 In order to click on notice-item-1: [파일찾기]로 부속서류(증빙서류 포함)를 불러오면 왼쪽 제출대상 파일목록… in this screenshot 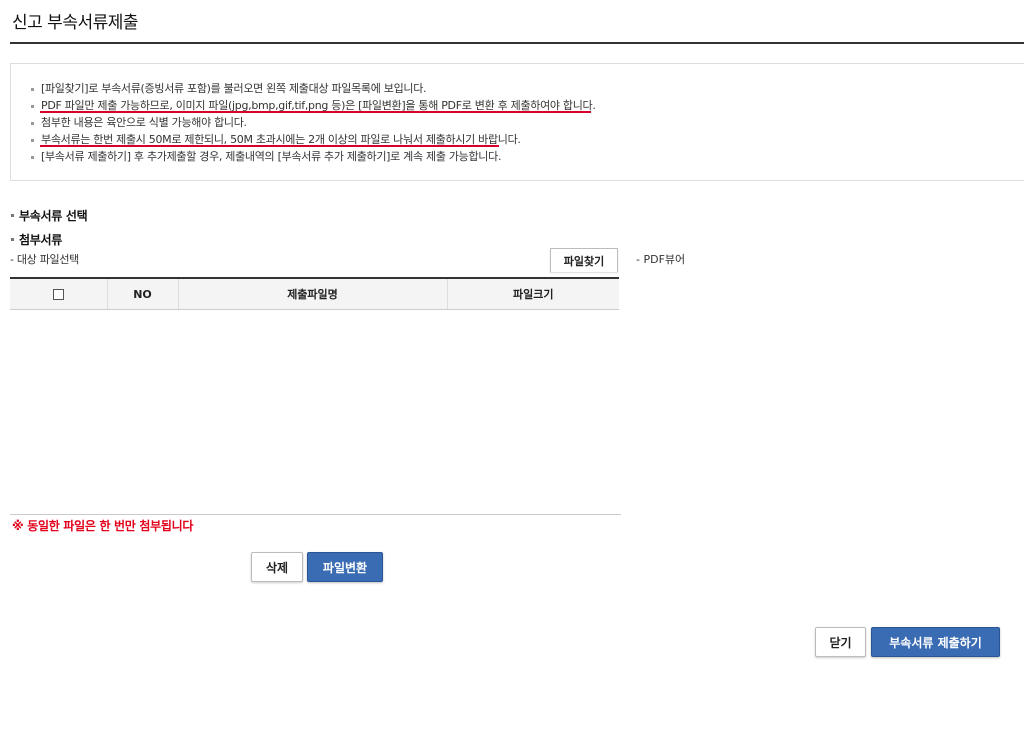, I will do `click(527, 88)`.